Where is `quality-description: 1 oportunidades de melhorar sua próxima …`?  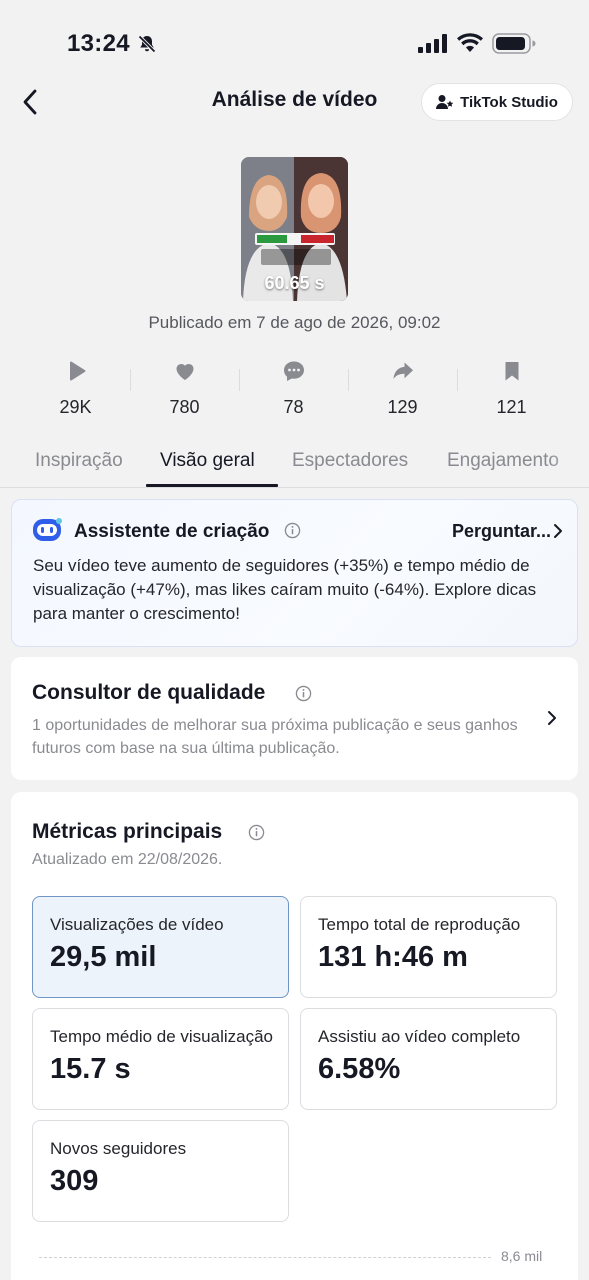
quality-description: 1 oportunidades de melhorar sua próxima … is located at coordinates (275, 737).